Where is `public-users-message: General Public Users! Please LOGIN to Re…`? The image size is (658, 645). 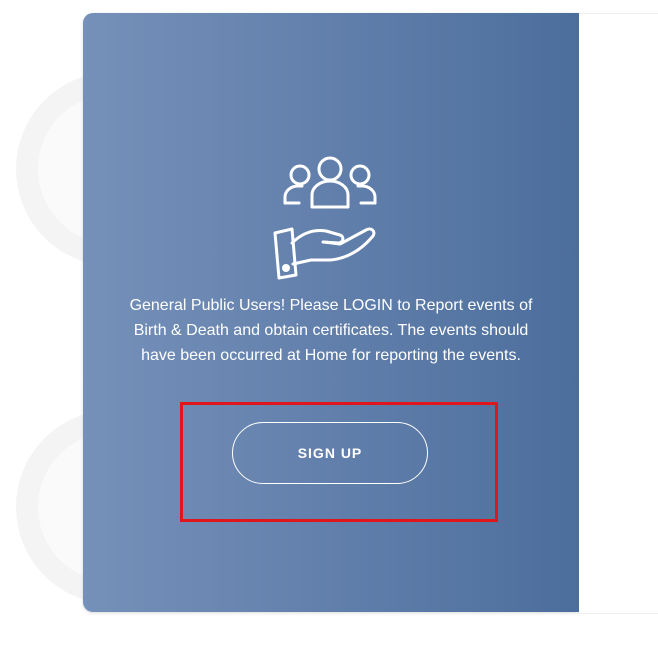
public-users-message: General Public Users! Please LOGIN to Re… is located at coordinates (331, 330).